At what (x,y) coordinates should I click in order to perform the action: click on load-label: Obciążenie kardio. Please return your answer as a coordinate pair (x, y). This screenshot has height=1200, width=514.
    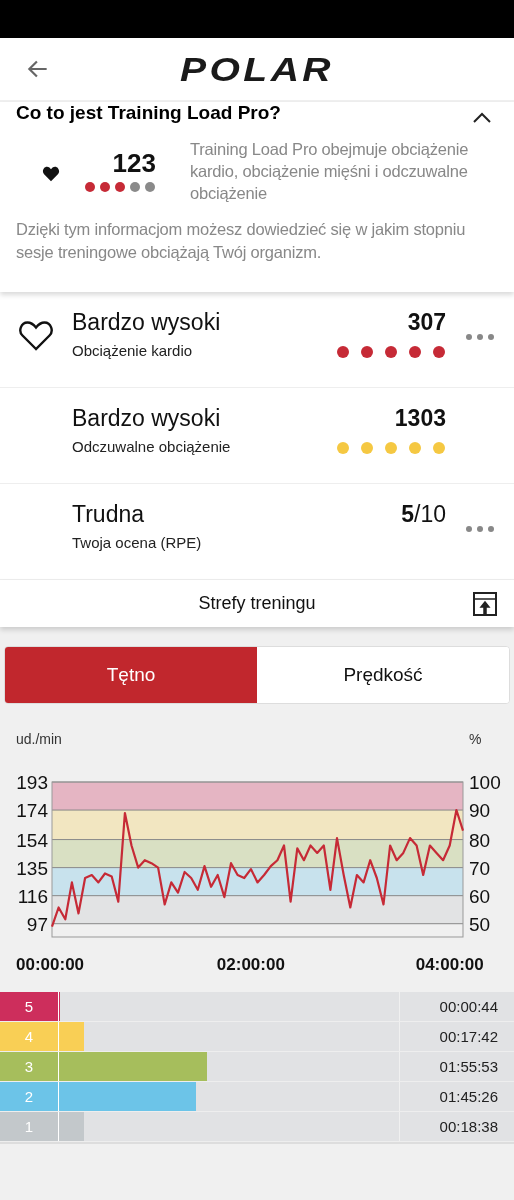
    Looking at the image, I should click on (133, 350).